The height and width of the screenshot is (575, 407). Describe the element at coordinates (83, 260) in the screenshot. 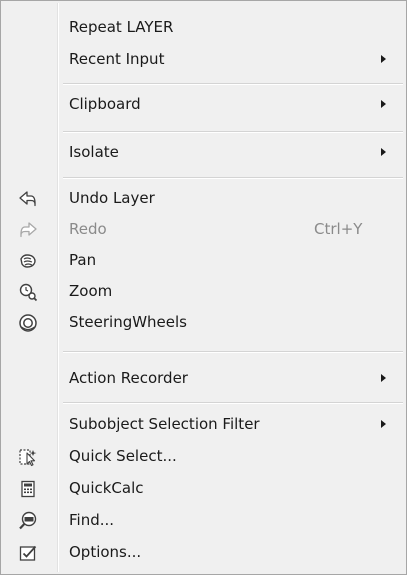

I see `menu-item-label: Pan` at that location.